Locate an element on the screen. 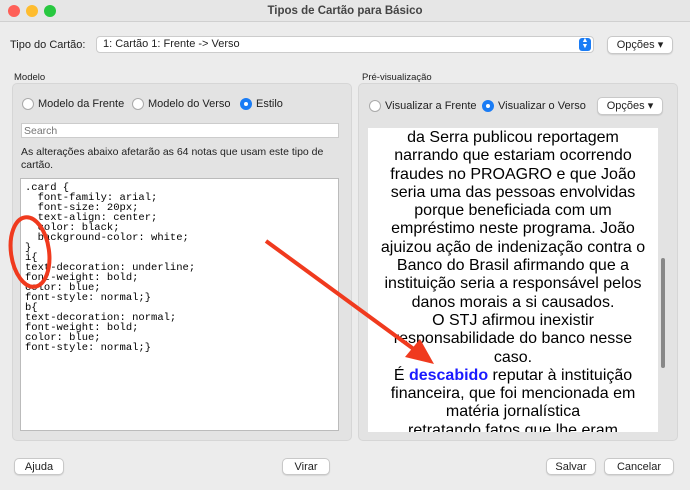  annotation-arrow is located at coordinates (340, 295).